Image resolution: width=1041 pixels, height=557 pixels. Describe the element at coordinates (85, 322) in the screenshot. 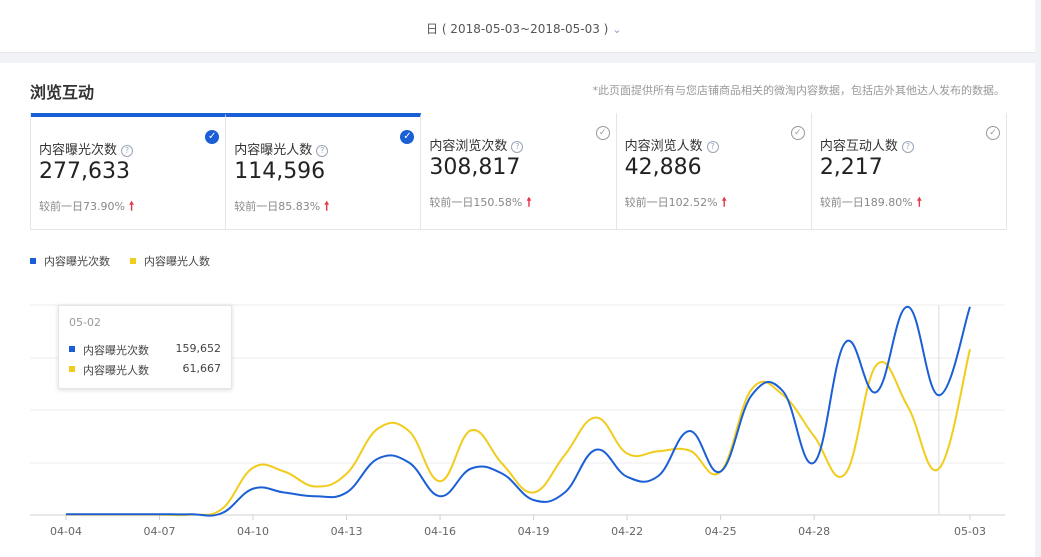

I see `tooltip-date: 05-02` at that location.